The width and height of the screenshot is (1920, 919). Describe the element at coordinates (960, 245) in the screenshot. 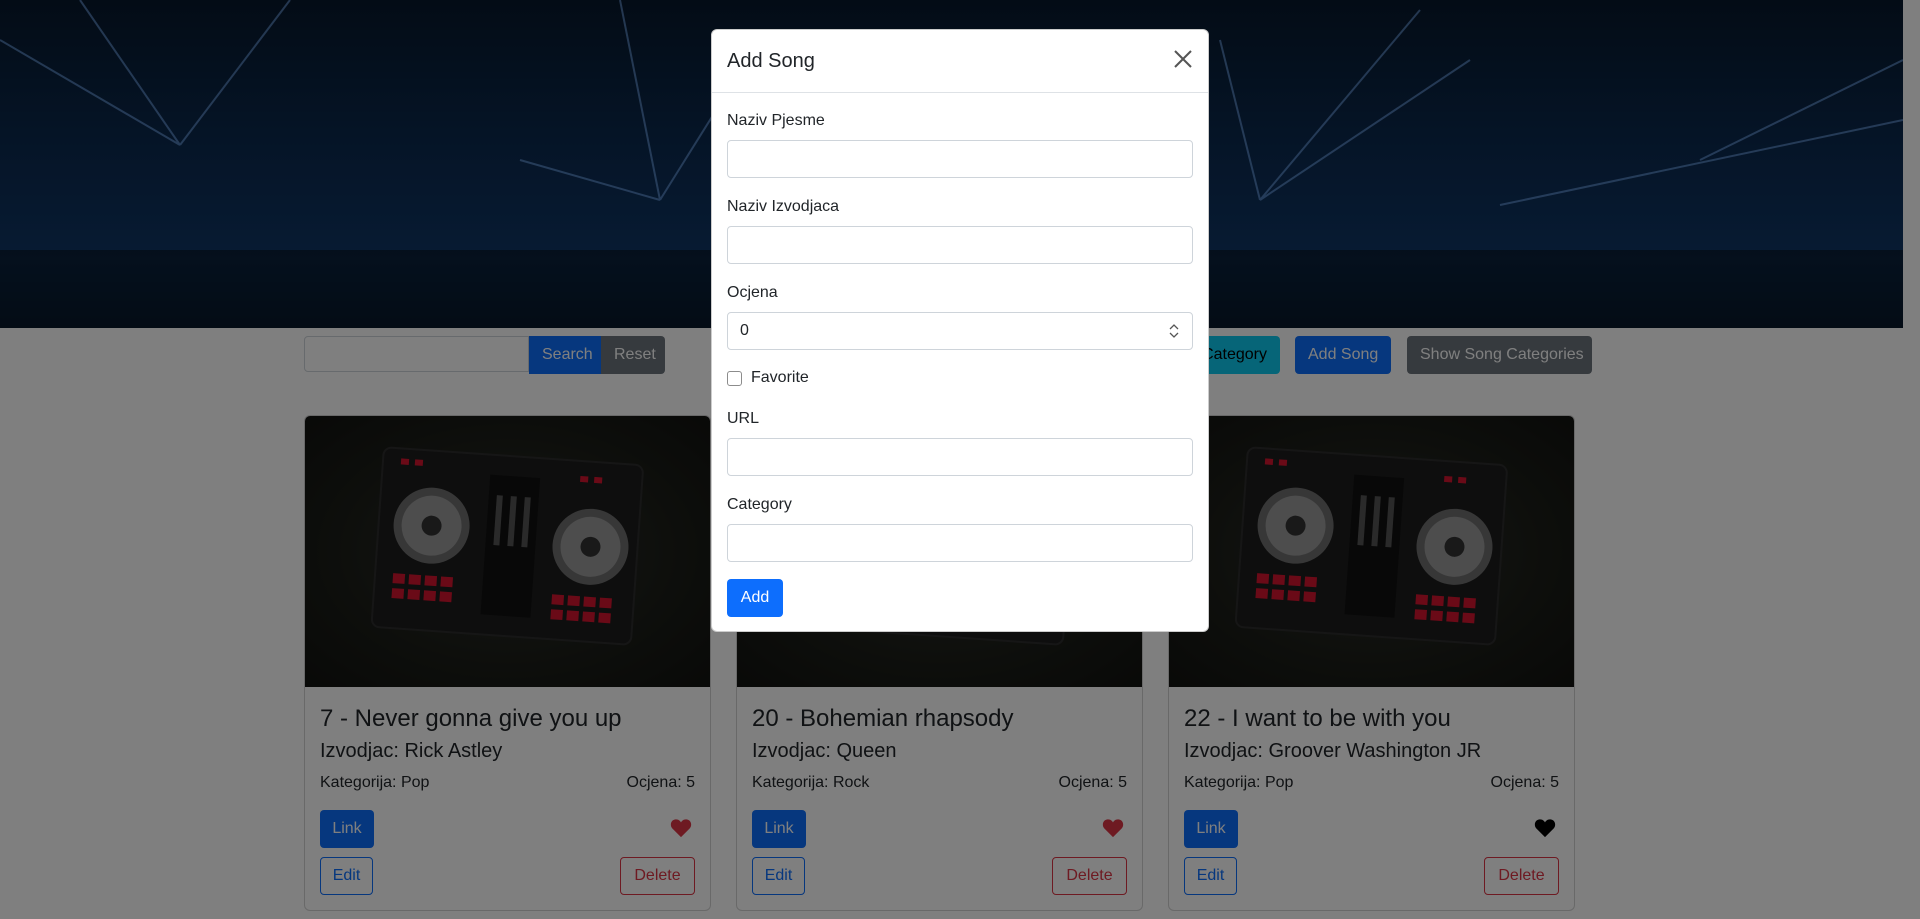

I see `artist-name-input` at that location.